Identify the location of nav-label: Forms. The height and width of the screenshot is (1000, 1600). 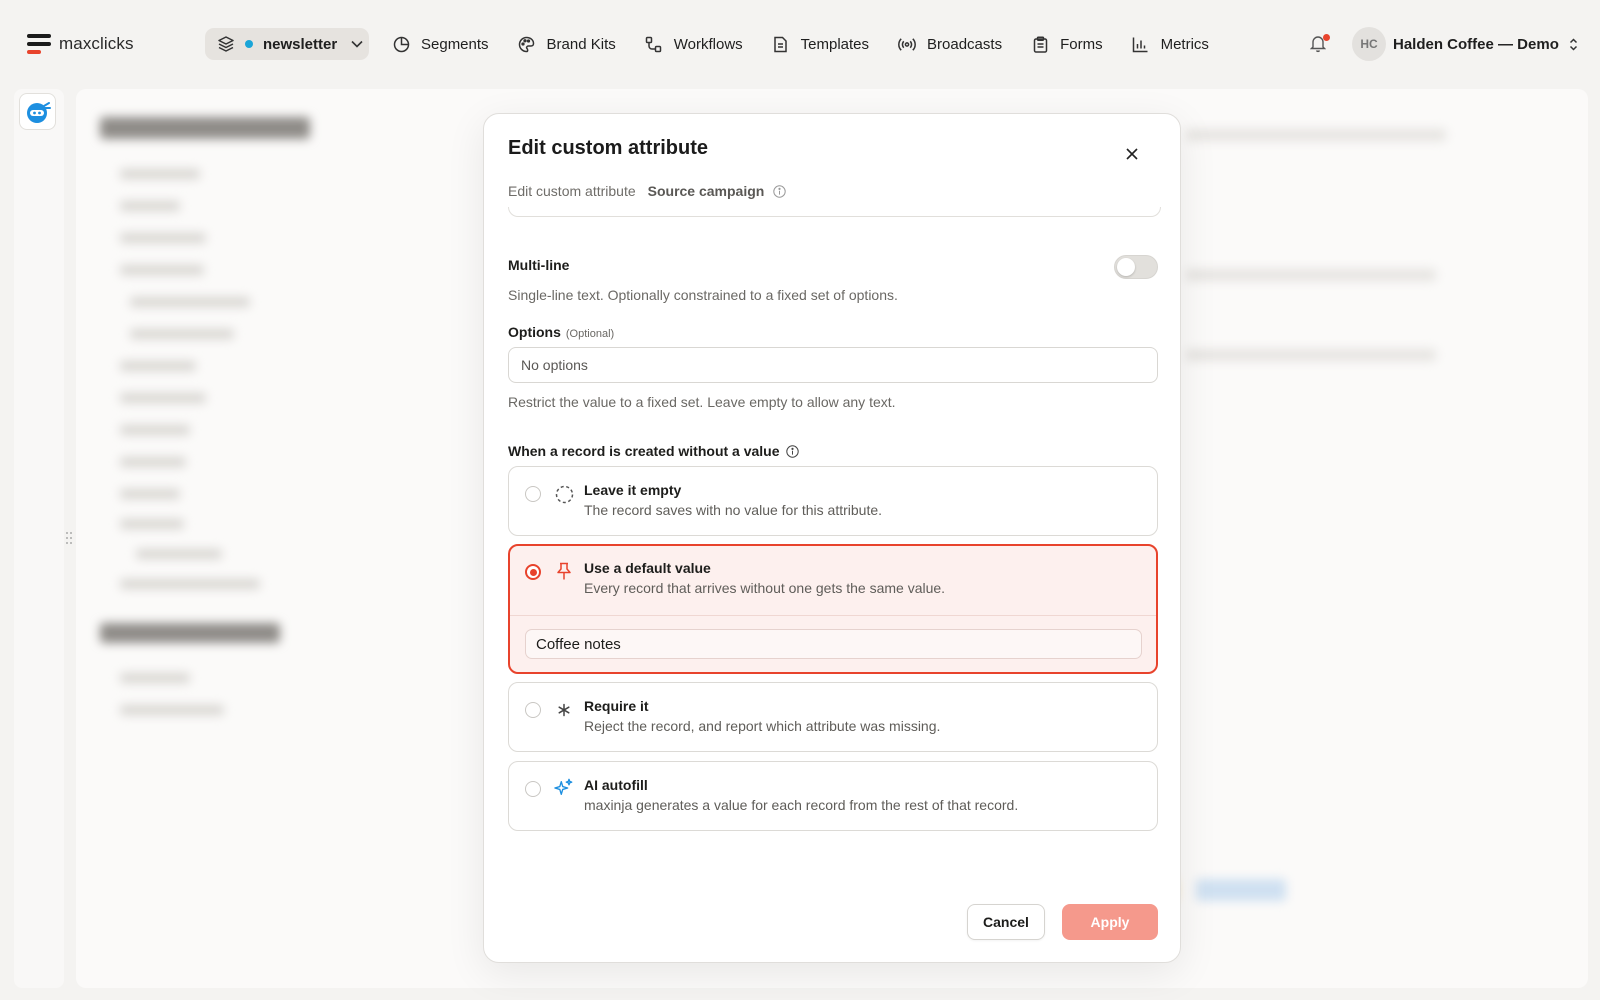
(1081, 44).